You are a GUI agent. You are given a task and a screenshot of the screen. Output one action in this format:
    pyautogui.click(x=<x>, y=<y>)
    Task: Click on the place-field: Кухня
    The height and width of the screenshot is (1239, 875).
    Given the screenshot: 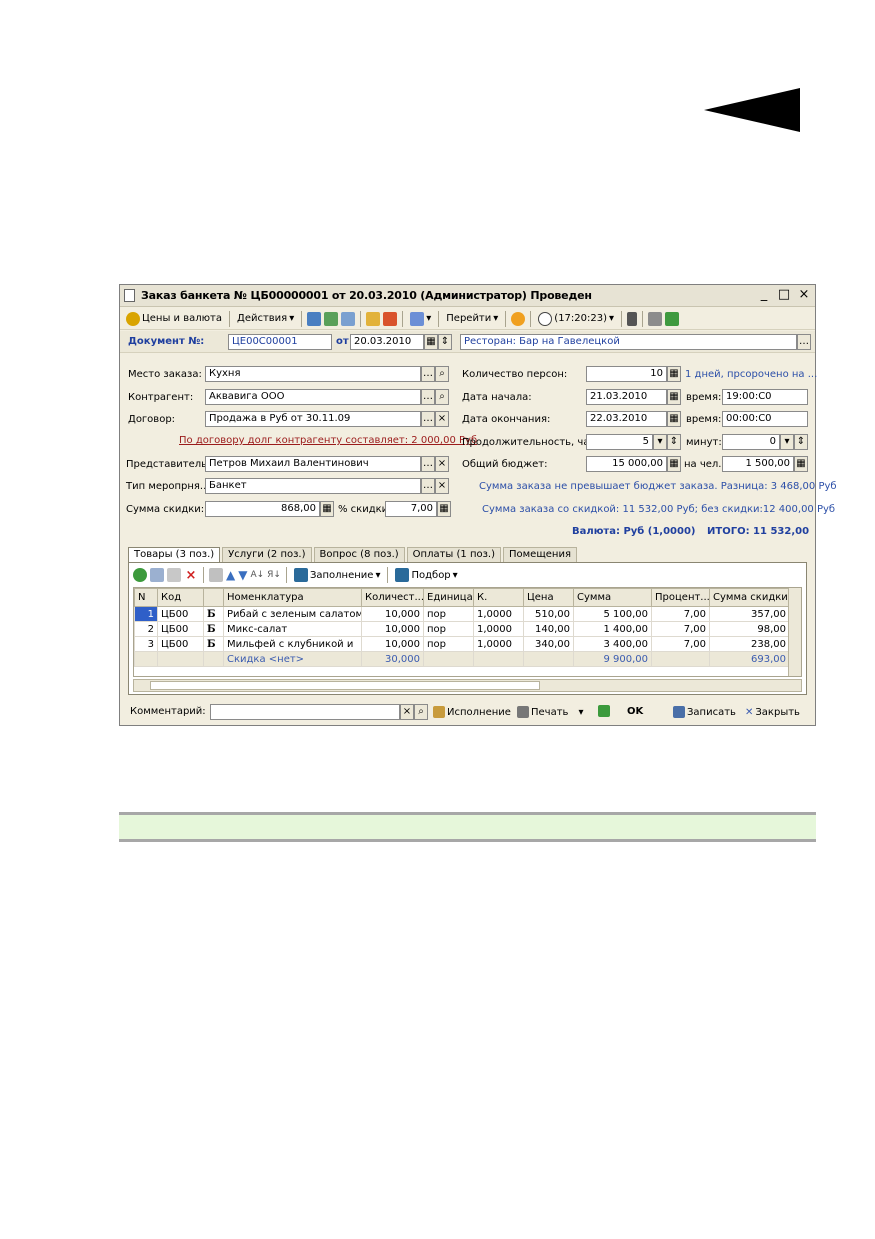 What is the action you would take?
    pyautogui.click(x=313, y=374)
    